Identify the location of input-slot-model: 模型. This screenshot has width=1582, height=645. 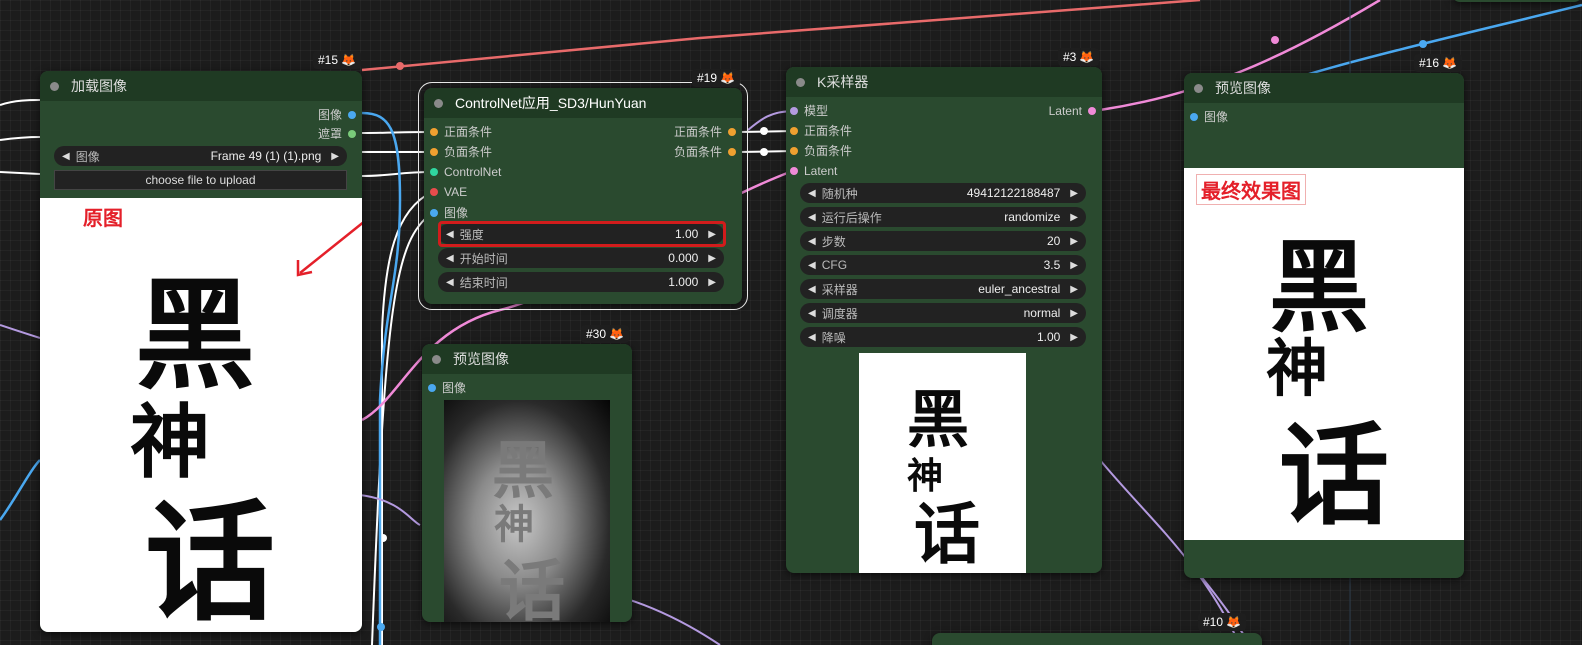
(809, 111).